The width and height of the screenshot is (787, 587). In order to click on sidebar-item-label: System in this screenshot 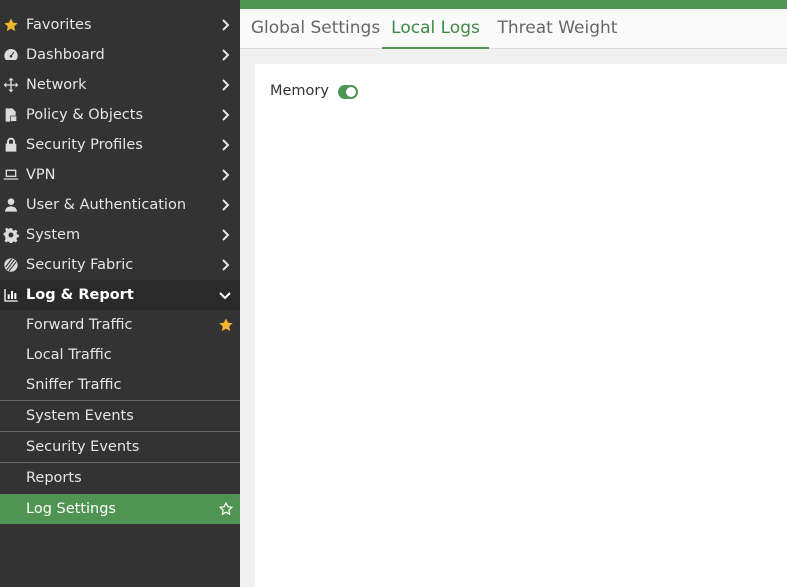, I will do `click(53, 235)`.